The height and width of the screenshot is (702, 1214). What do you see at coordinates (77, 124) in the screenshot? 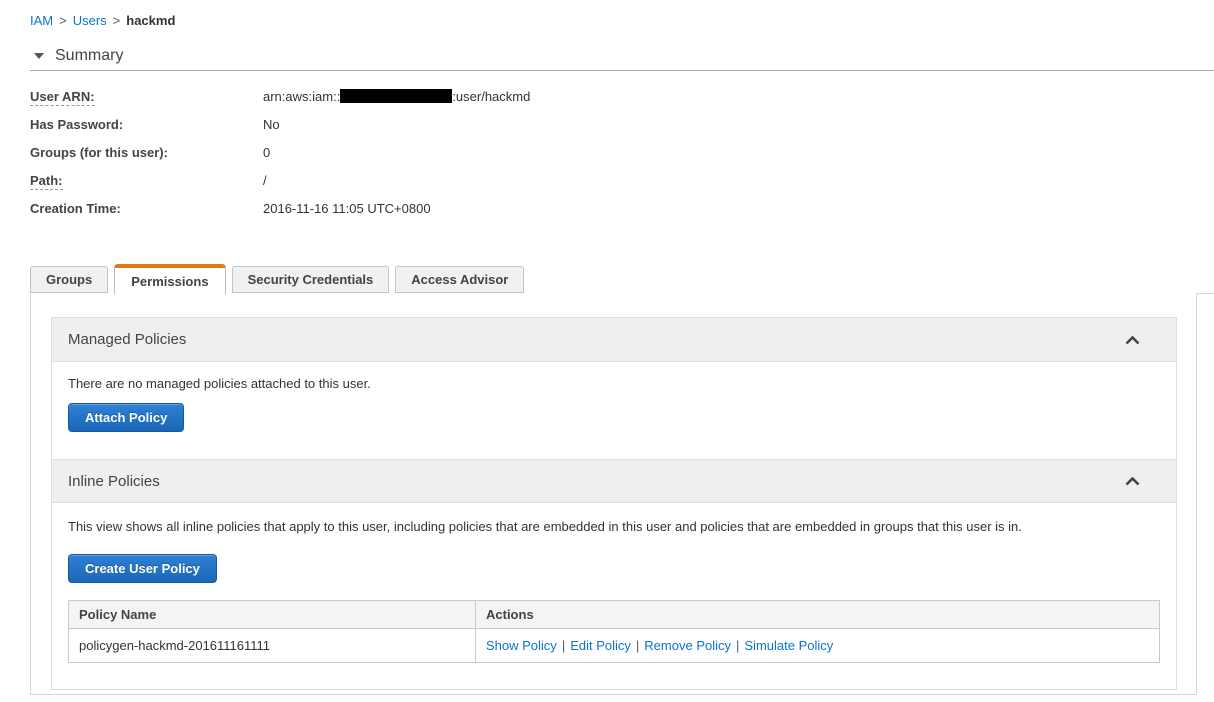
I see `has-password-label: Has Password:` at bounding box center [77, 124].